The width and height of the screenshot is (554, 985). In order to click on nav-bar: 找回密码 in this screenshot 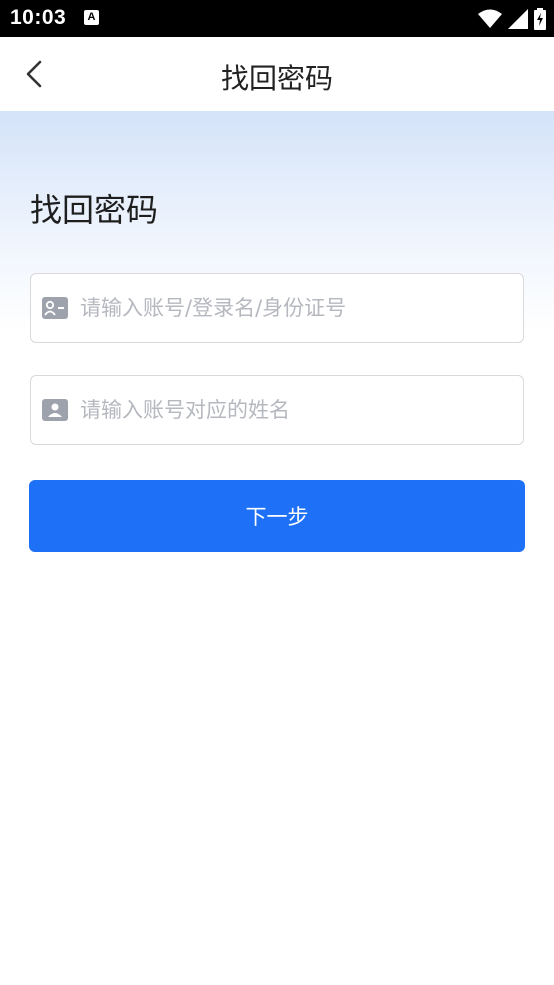, I will do `click(277, 74)`.